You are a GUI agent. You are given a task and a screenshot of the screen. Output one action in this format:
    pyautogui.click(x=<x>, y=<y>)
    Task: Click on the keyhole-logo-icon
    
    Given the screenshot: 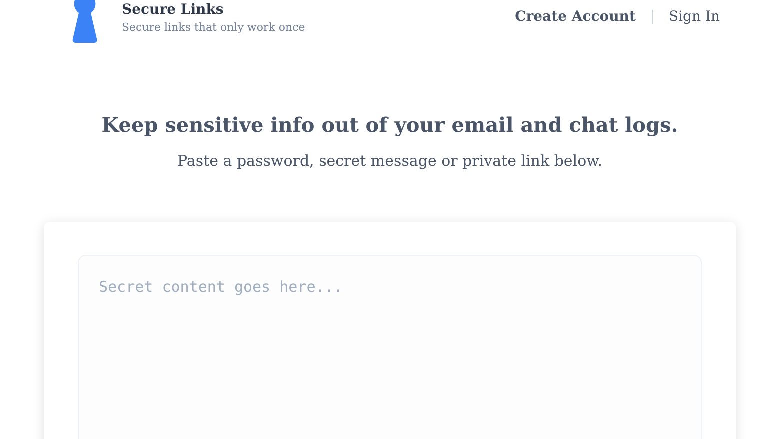 What is the action you would take?
    pyautogui.click(x=85, y=21)
    